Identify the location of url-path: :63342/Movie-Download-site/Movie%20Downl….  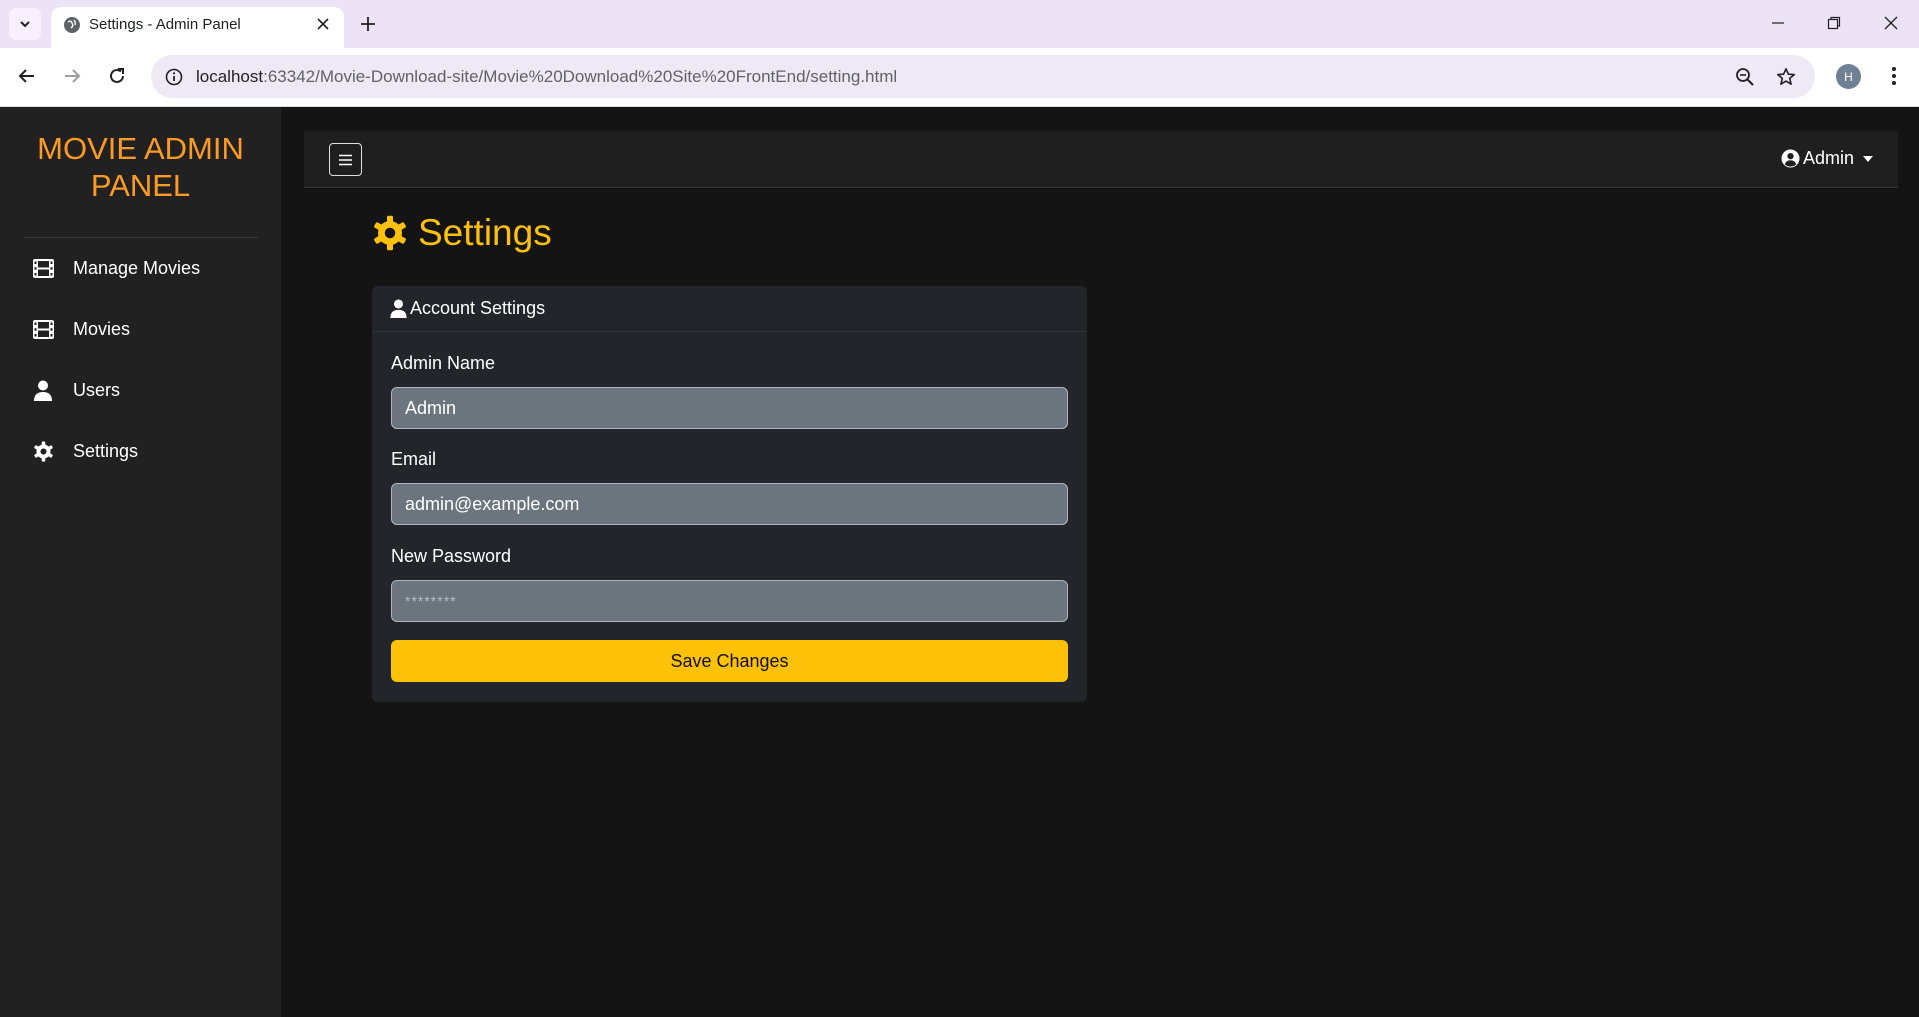
(580, 76).